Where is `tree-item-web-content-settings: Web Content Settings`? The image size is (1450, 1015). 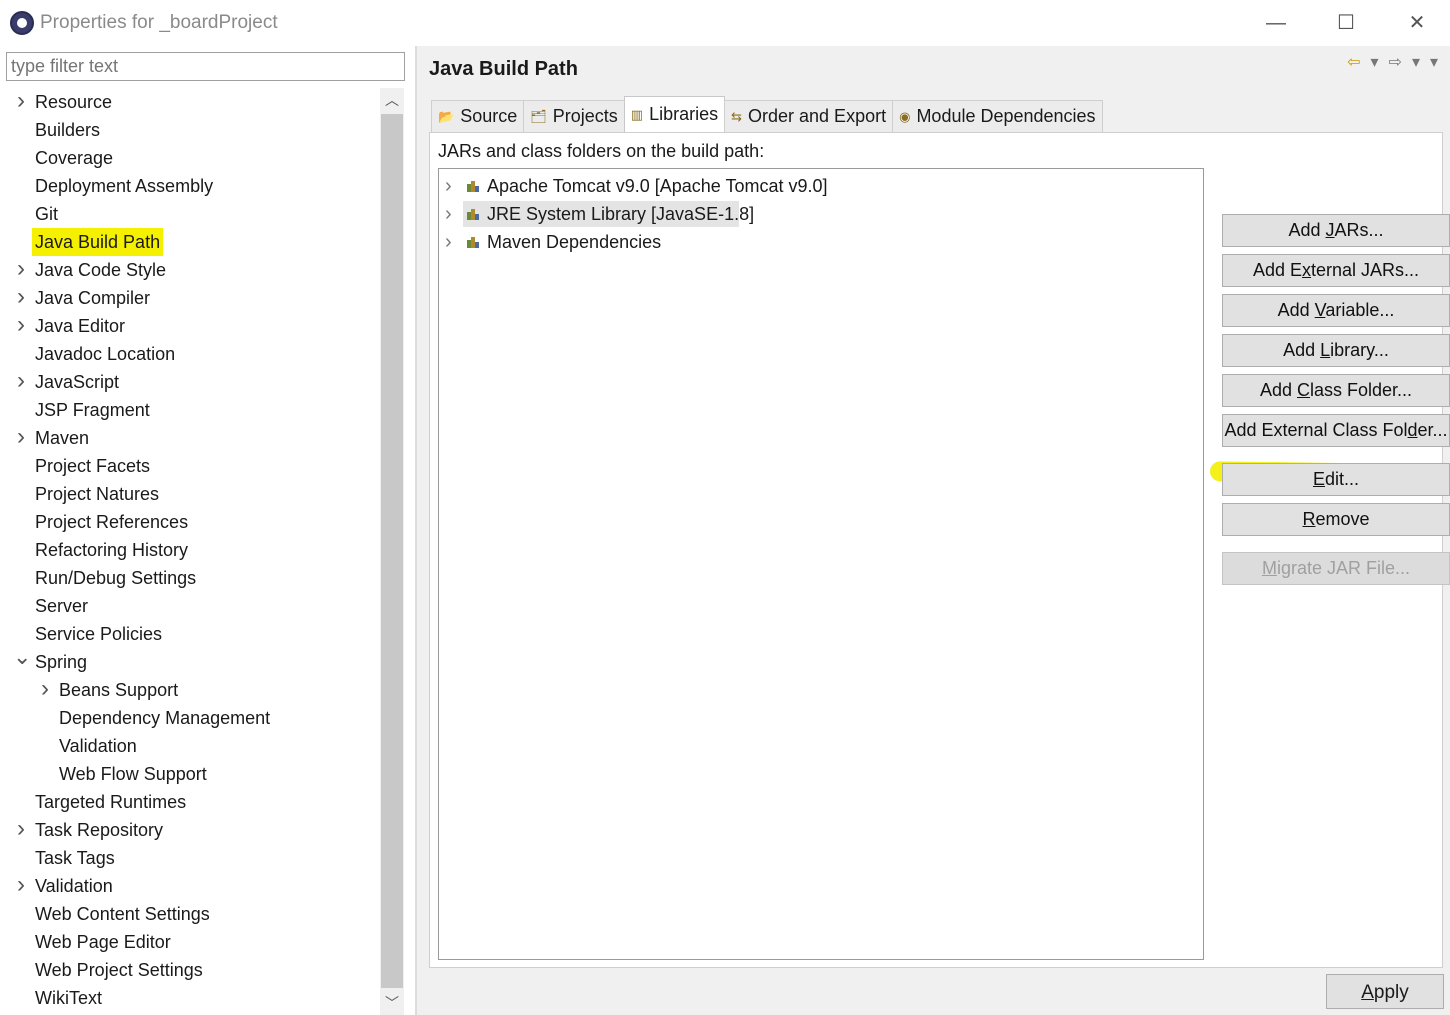
tree-item-web-content-settings: Web Content Settings is located at coordinates (190, 914).